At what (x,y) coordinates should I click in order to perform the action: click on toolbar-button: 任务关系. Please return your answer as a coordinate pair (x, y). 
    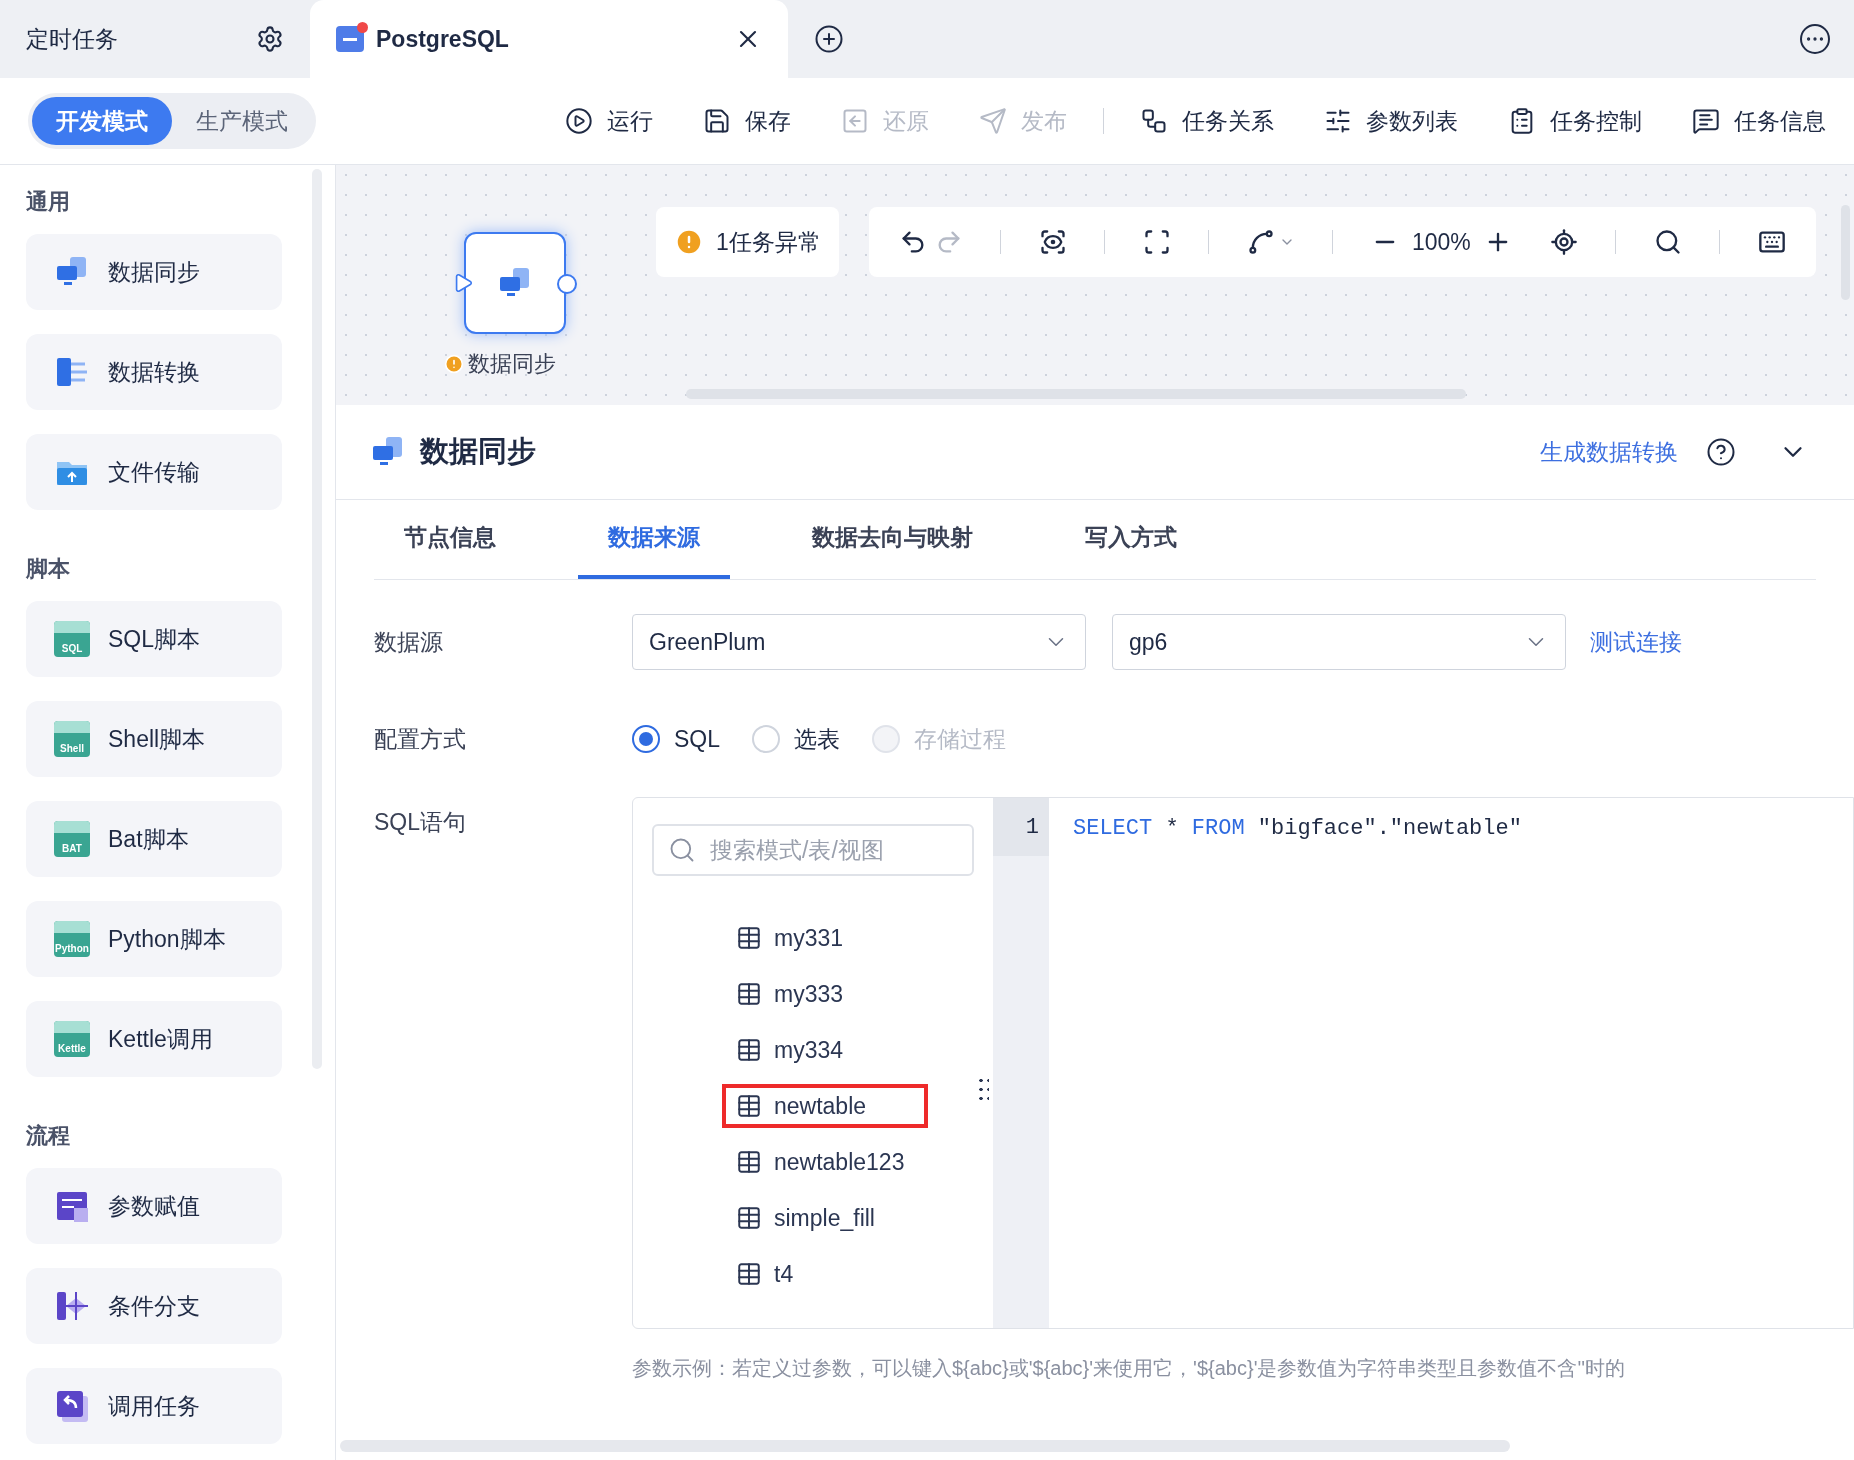
    Looking at the image, I should click on (1207, 121).